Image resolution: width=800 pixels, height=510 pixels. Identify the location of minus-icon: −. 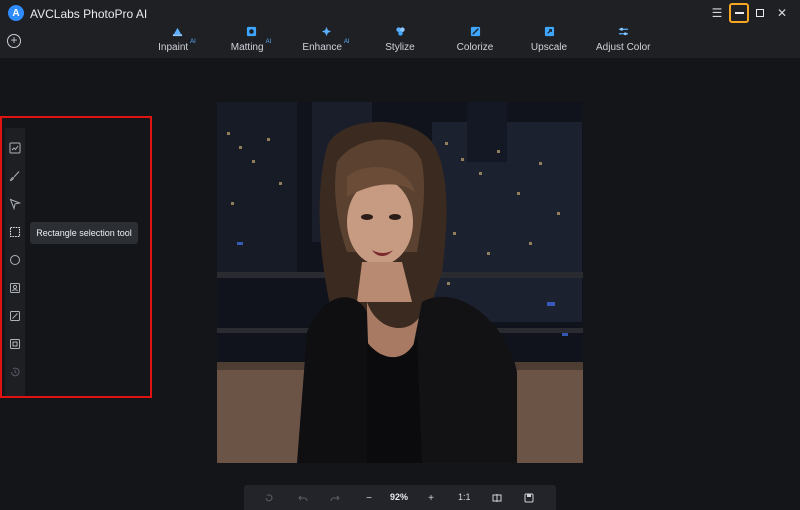
(369, 498).